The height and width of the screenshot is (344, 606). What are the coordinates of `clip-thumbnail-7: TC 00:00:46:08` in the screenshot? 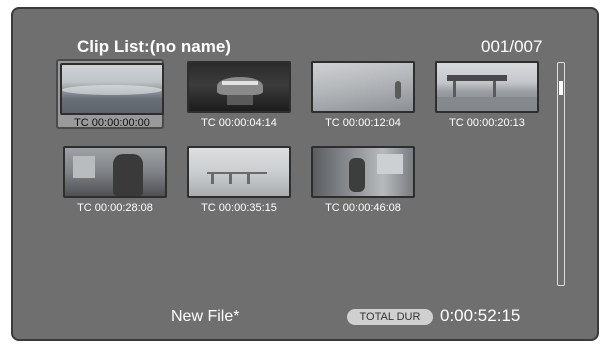 It's located at (363, 181).